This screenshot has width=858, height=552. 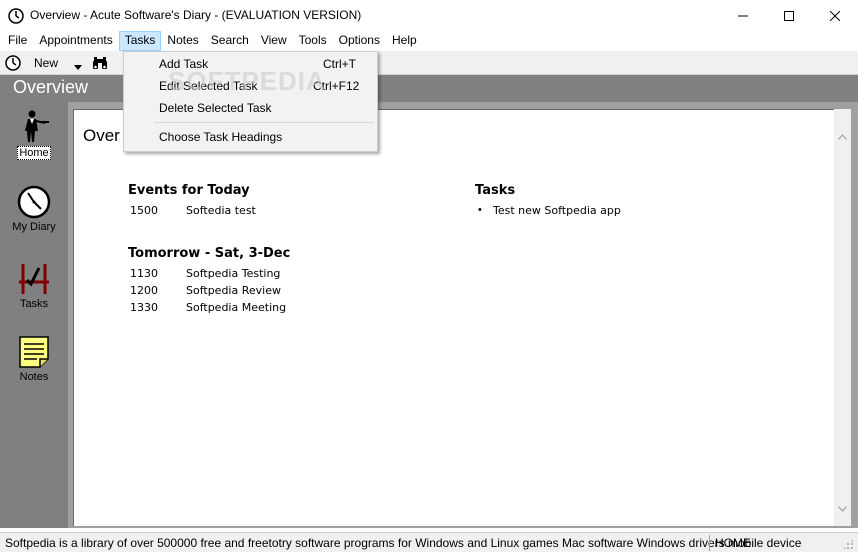 I want to click on status-divider, so click(x=709, y=543).